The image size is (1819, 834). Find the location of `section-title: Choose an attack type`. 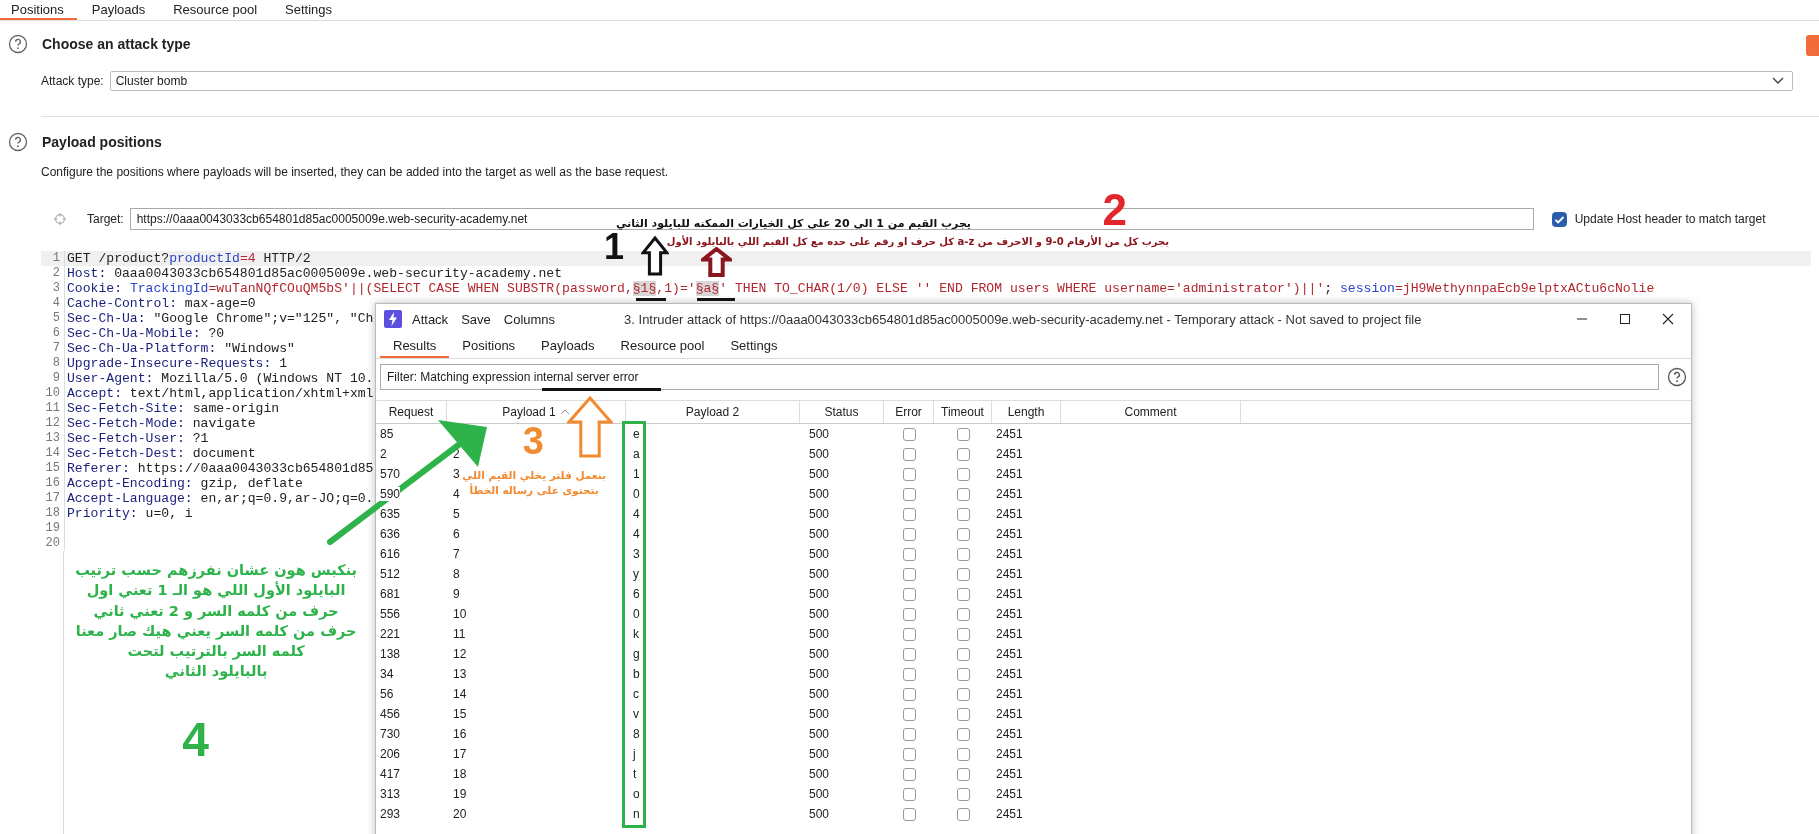

section-title: Choose an attack type is located at coordinates (116, 44).